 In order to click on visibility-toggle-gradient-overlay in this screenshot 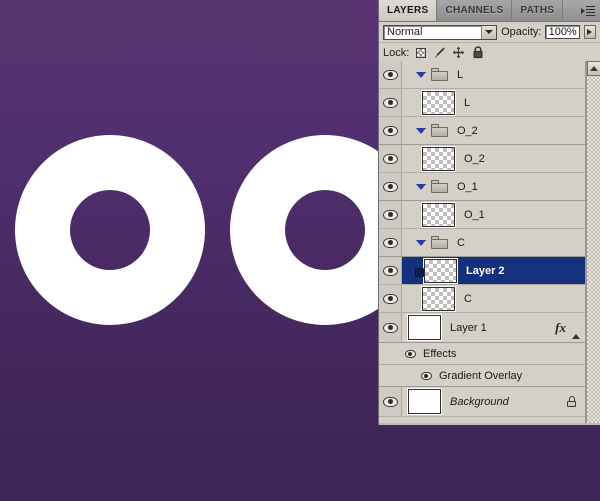, I will do `click(426, 375)`.